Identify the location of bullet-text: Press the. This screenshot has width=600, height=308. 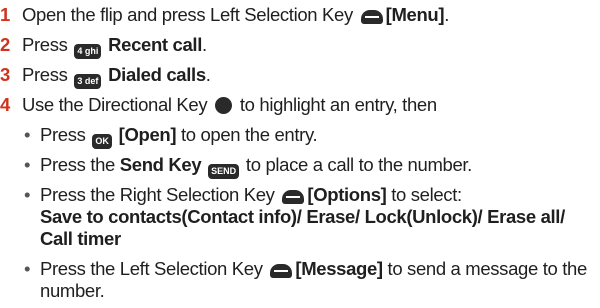
(77, 164).